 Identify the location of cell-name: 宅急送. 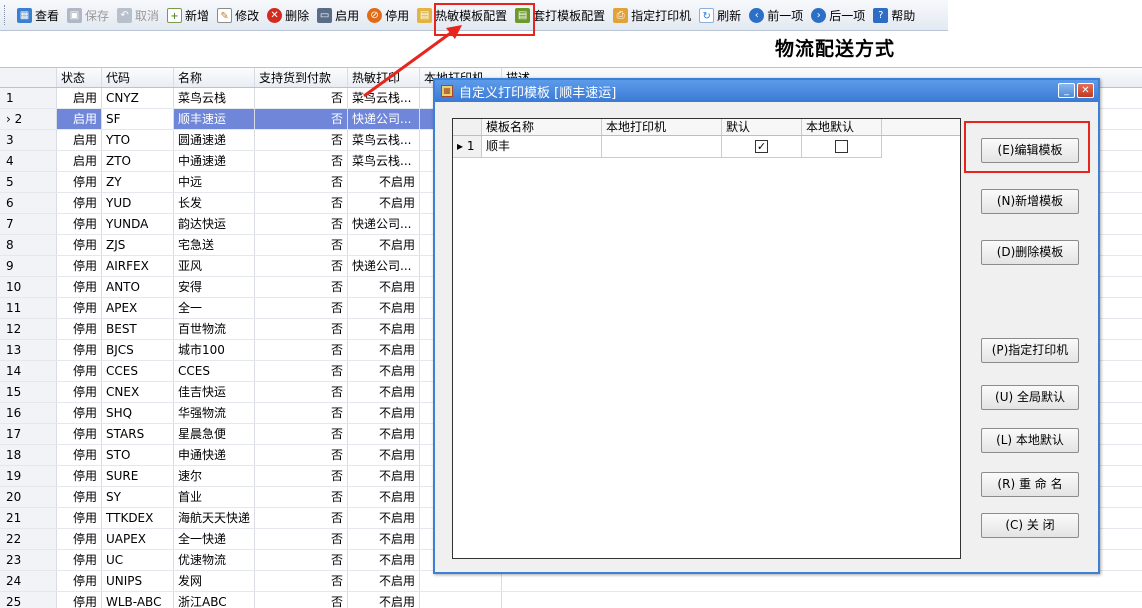
(214, 245).